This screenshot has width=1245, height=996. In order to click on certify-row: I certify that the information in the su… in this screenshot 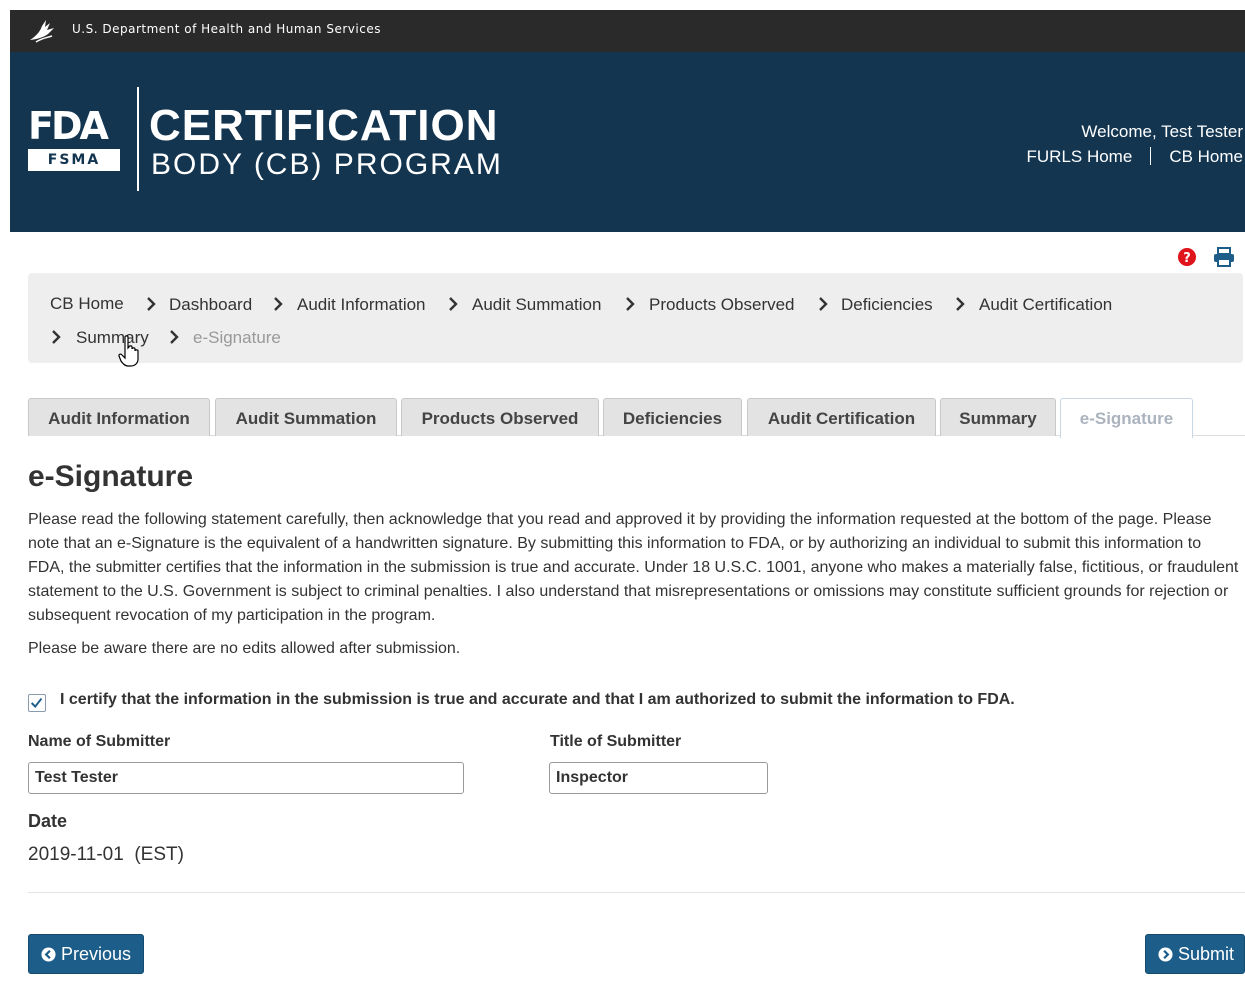, I will do `click(628, 702)`.